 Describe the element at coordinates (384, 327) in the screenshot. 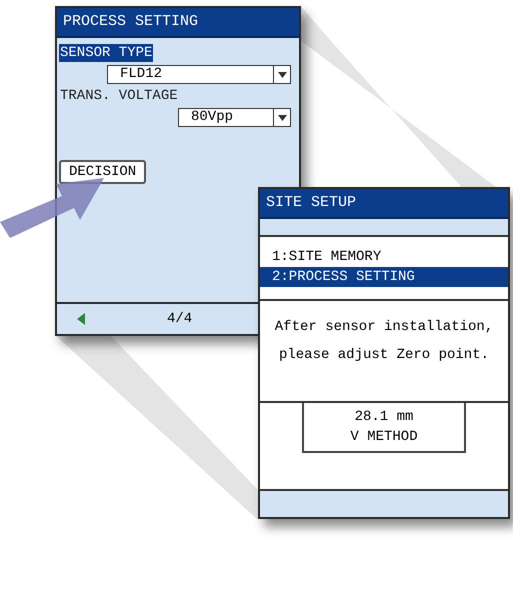

I see `message-text: After sensor installation,` at that location.